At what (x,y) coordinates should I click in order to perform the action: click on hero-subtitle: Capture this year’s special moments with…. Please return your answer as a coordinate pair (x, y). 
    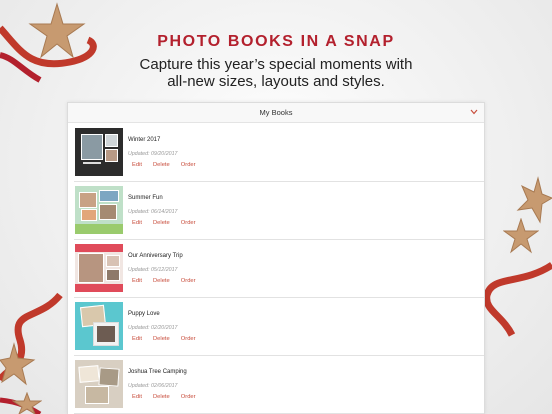
    Looking at the image, I should click on (276, 73).